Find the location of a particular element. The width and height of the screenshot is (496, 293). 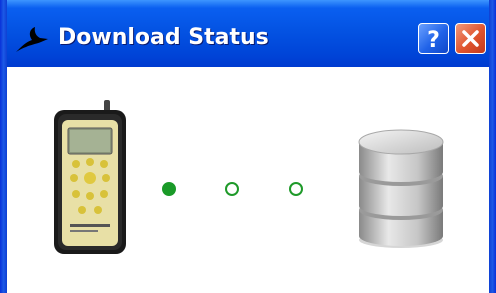

window-frame-right is located at coordinates (492, 146).